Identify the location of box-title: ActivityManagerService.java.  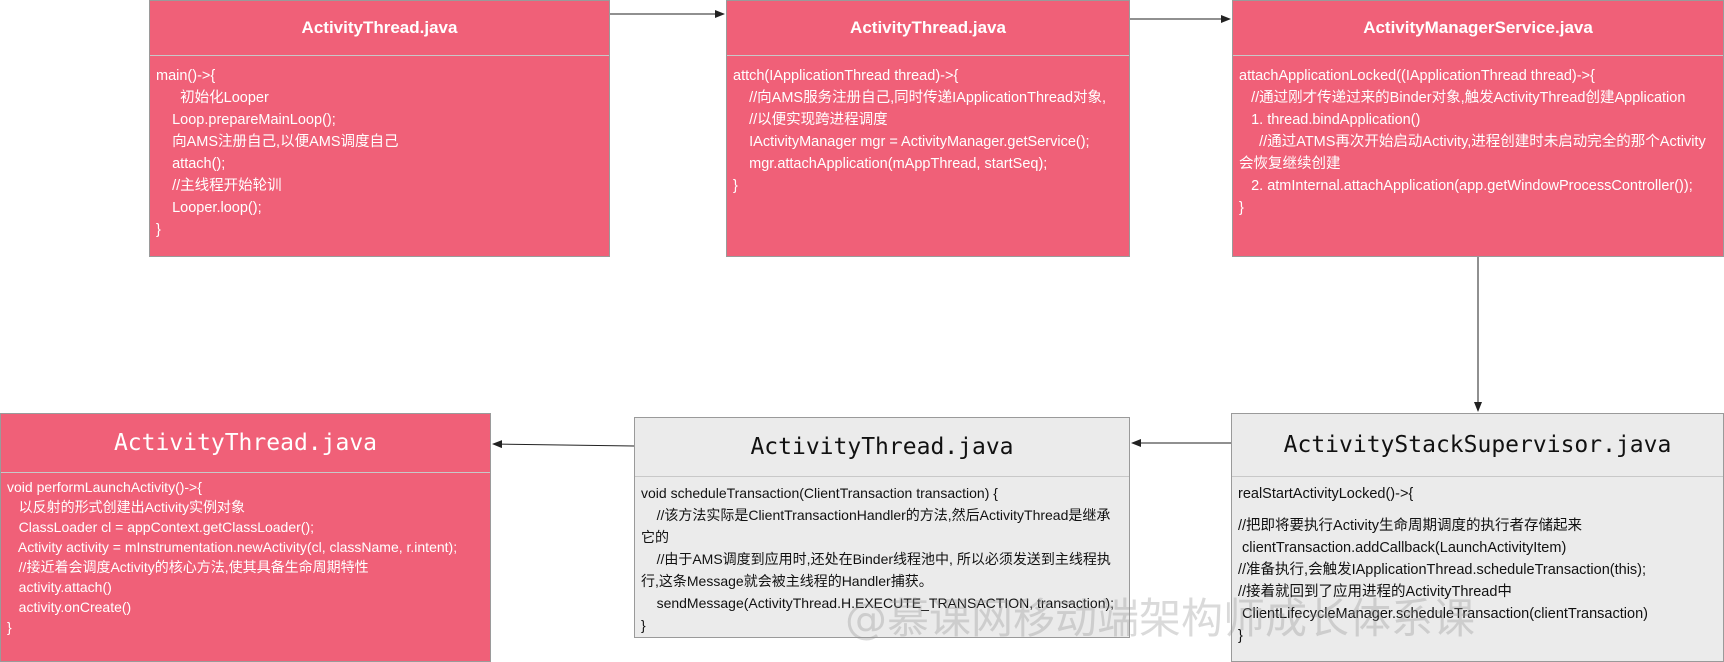
(1478, 28).